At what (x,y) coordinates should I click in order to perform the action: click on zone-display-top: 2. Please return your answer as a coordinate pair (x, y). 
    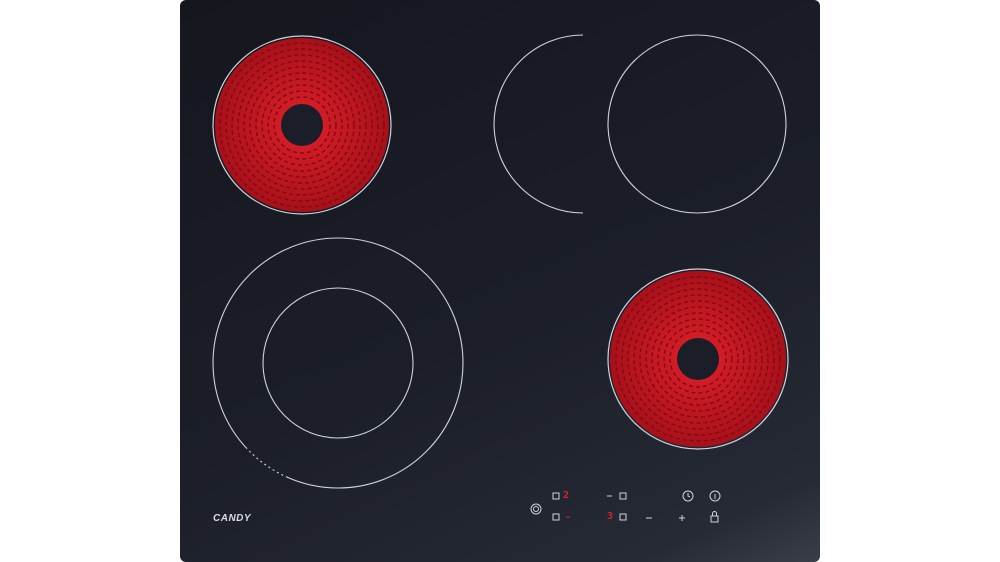
    Looking at the image, I should click on (566, 495).